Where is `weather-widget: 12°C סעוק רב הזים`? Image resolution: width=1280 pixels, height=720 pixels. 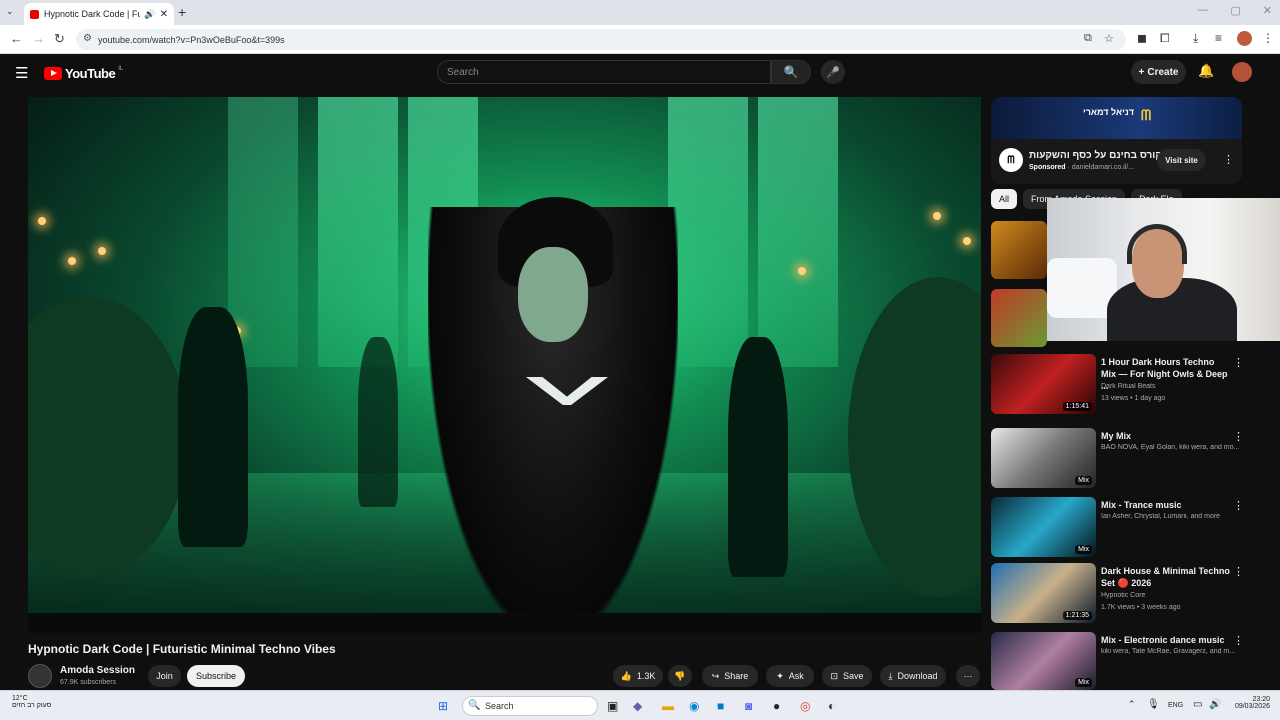 weather-widget: 12°C סעוק רב הזים is located at coordinates (31, 702).